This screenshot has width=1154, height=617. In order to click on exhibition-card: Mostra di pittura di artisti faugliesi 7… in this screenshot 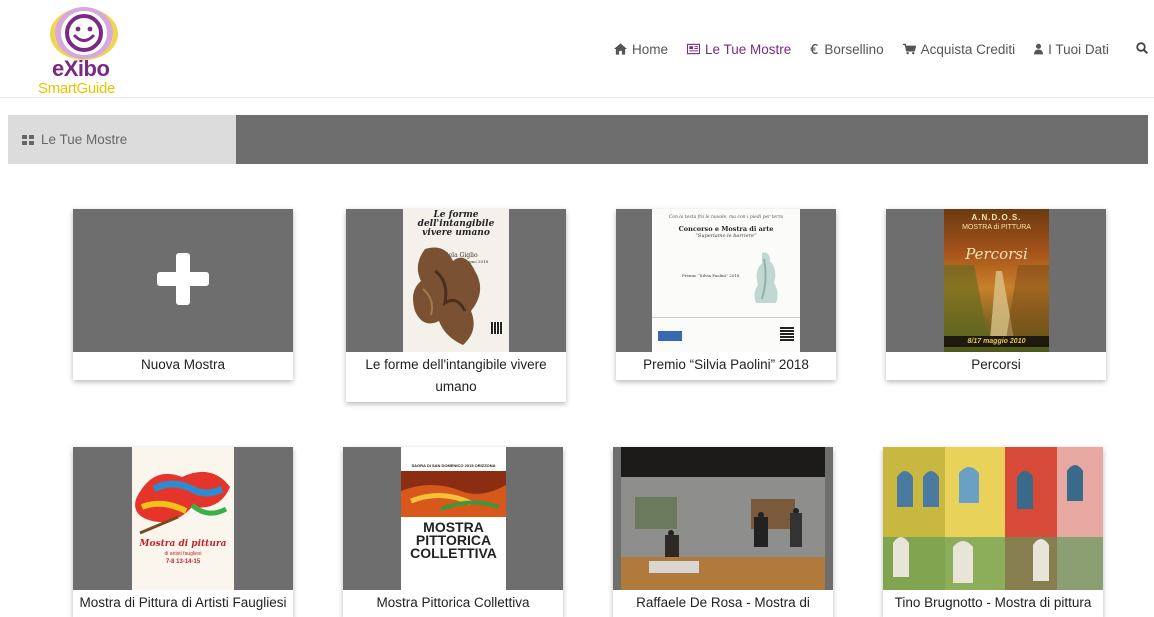, I will do `click(183, 532)`.